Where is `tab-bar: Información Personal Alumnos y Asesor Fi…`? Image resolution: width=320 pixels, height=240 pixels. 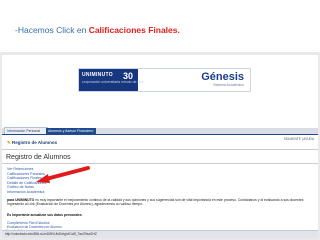 tab-bar: Información Personal Alumnos y Asesor Fi… is located at coordinates (160, 131).